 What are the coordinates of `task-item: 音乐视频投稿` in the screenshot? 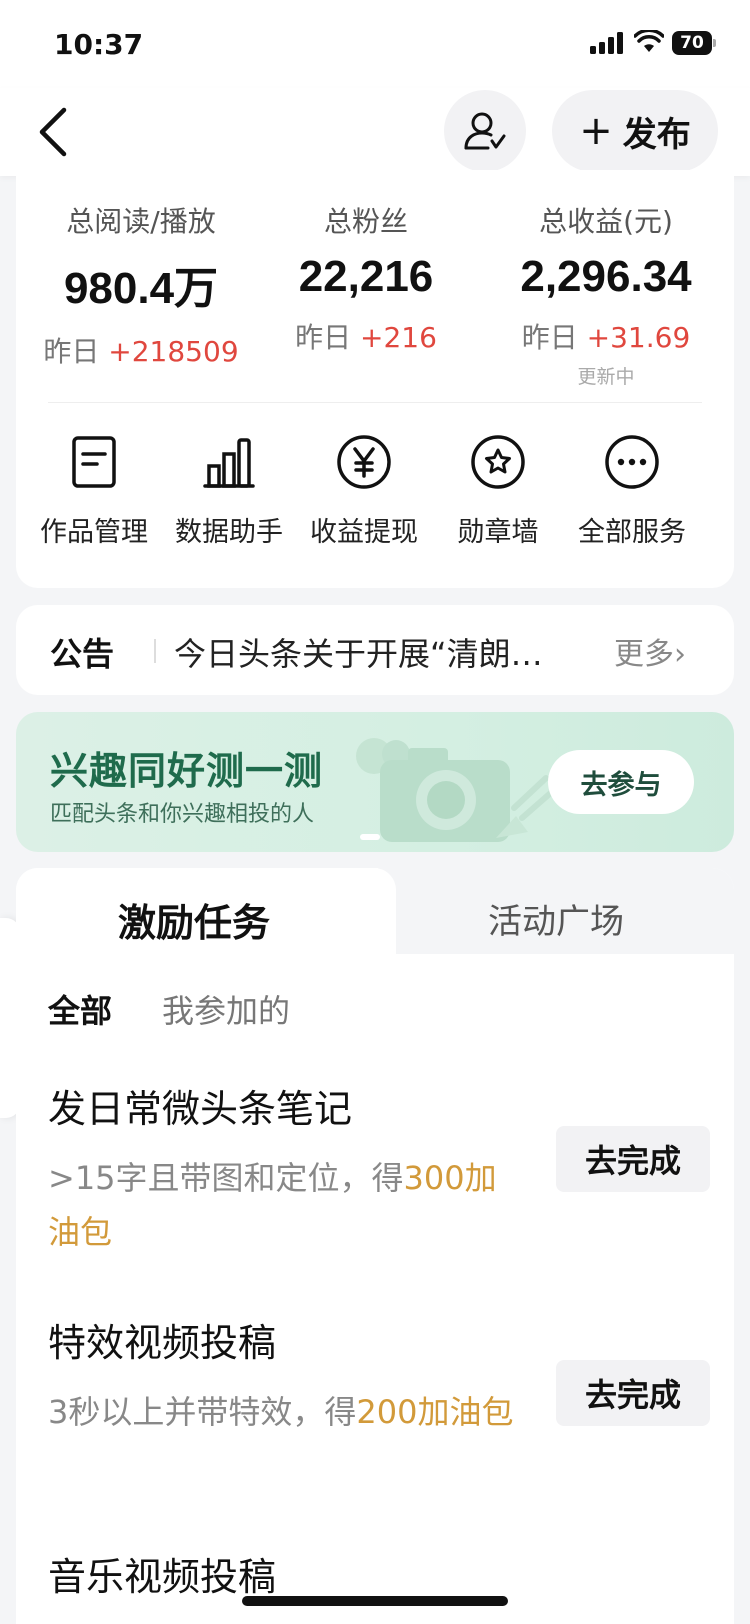 It's located at (378, 1573).